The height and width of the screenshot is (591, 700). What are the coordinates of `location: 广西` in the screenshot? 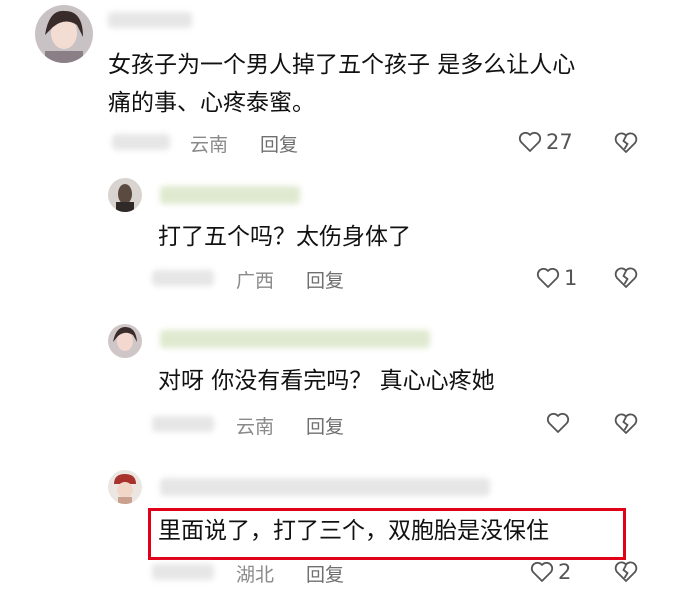 It's located at (255, 281).